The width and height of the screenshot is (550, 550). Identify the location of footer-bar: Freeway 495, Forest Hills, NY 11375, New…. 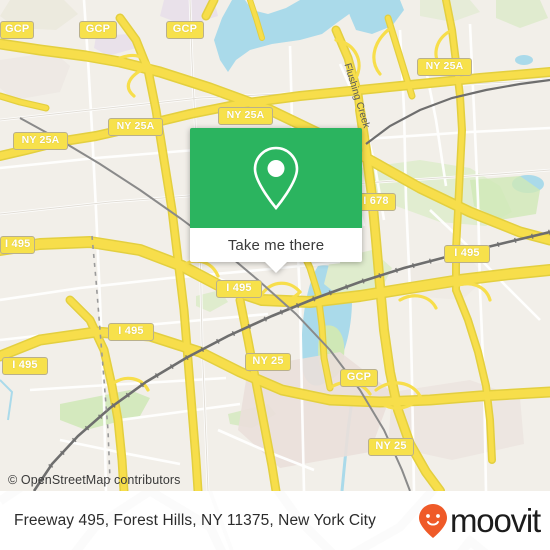
(275, 520).